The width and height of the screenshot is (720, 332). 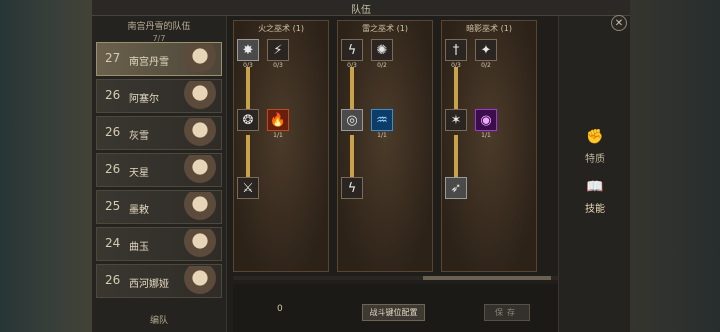 I want to click on member-name: 阿塞尔, so click(x=144, y=99).